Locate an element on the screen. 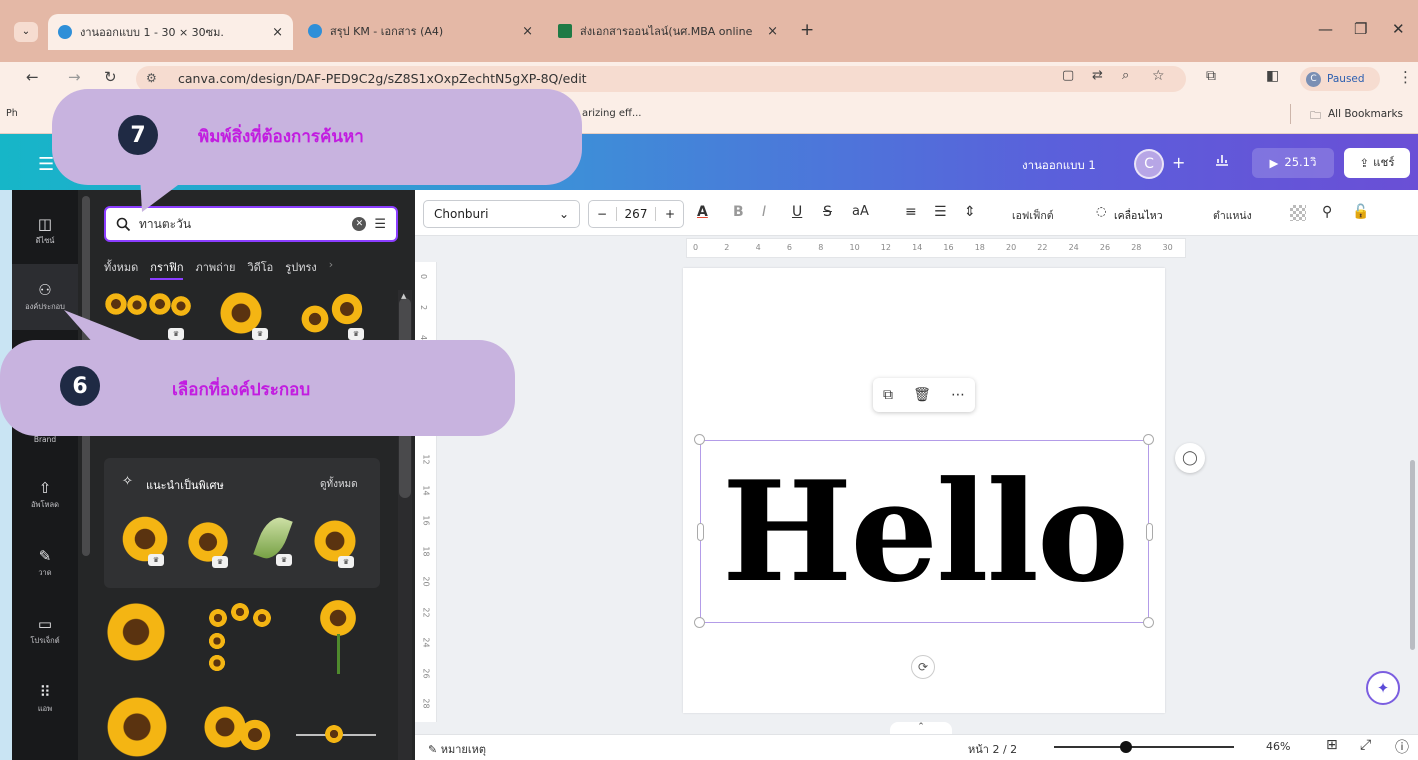 Image resolution: width=1418 pixels, height=760 pixels. more-icon: ⋯ is located at coordinates (958, 395).